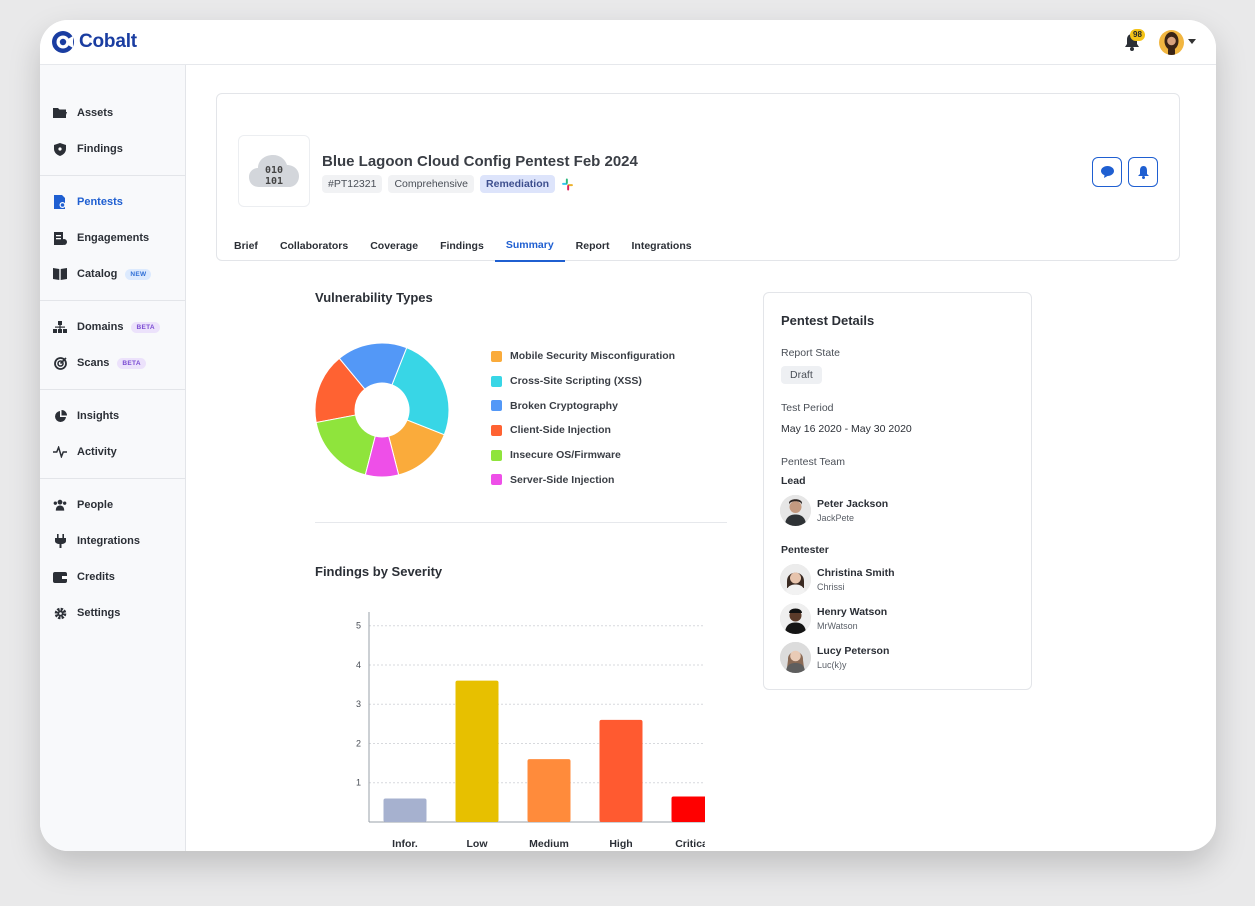  I want to click on sidebar-item-label: Domains, so click(100, 327).